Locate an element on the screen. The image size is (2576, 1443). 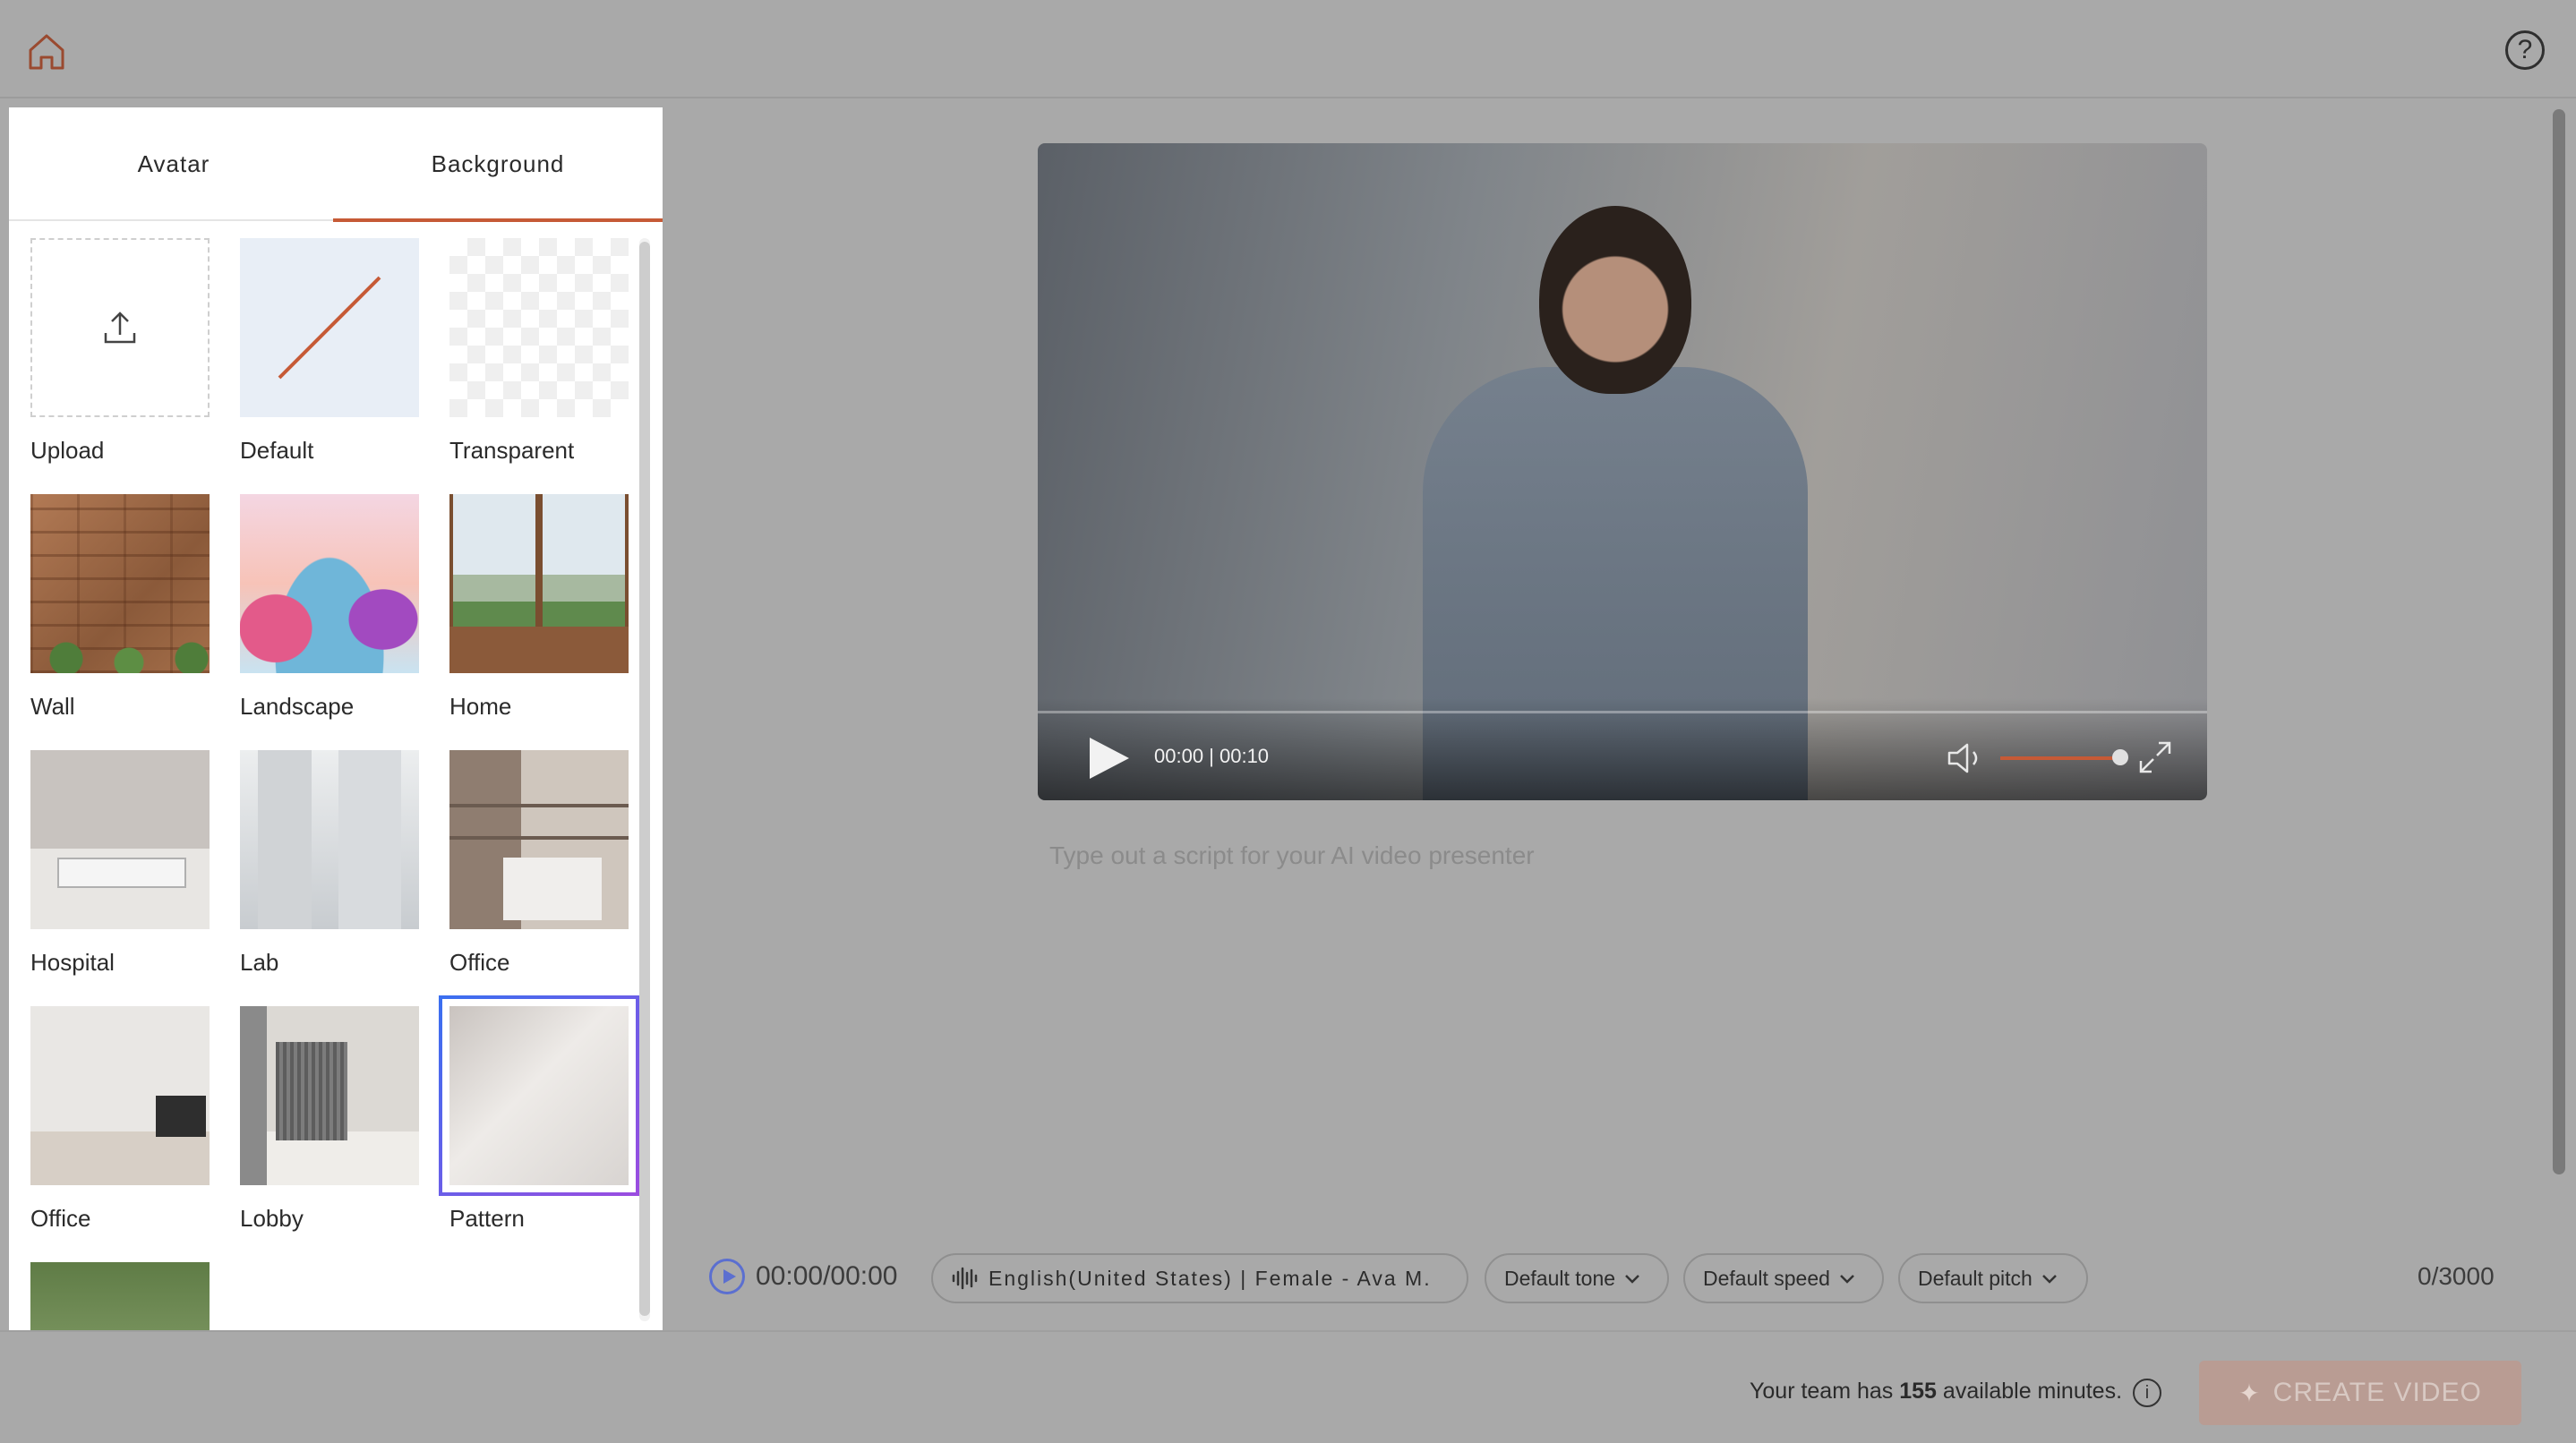
lab-thumbnail is located at coordinates (329, 839).